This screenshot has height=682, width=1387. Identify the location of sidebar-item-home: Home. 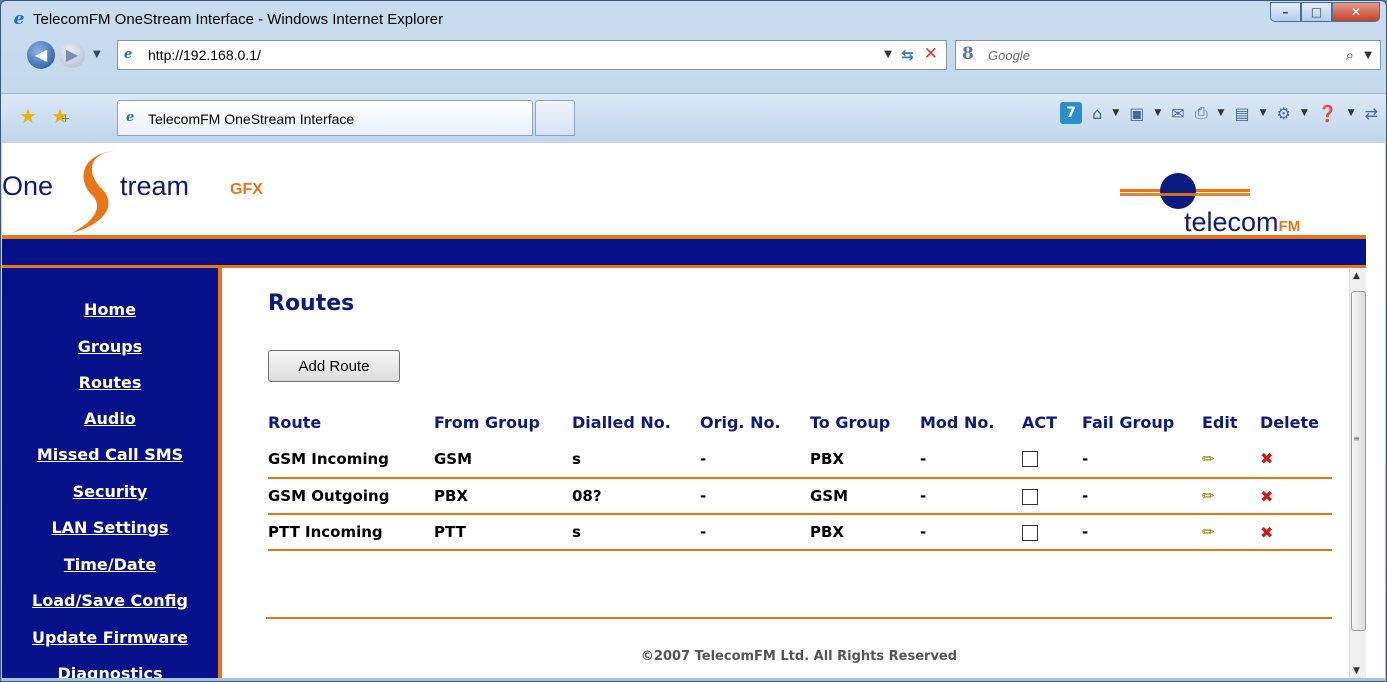
(110, 309).